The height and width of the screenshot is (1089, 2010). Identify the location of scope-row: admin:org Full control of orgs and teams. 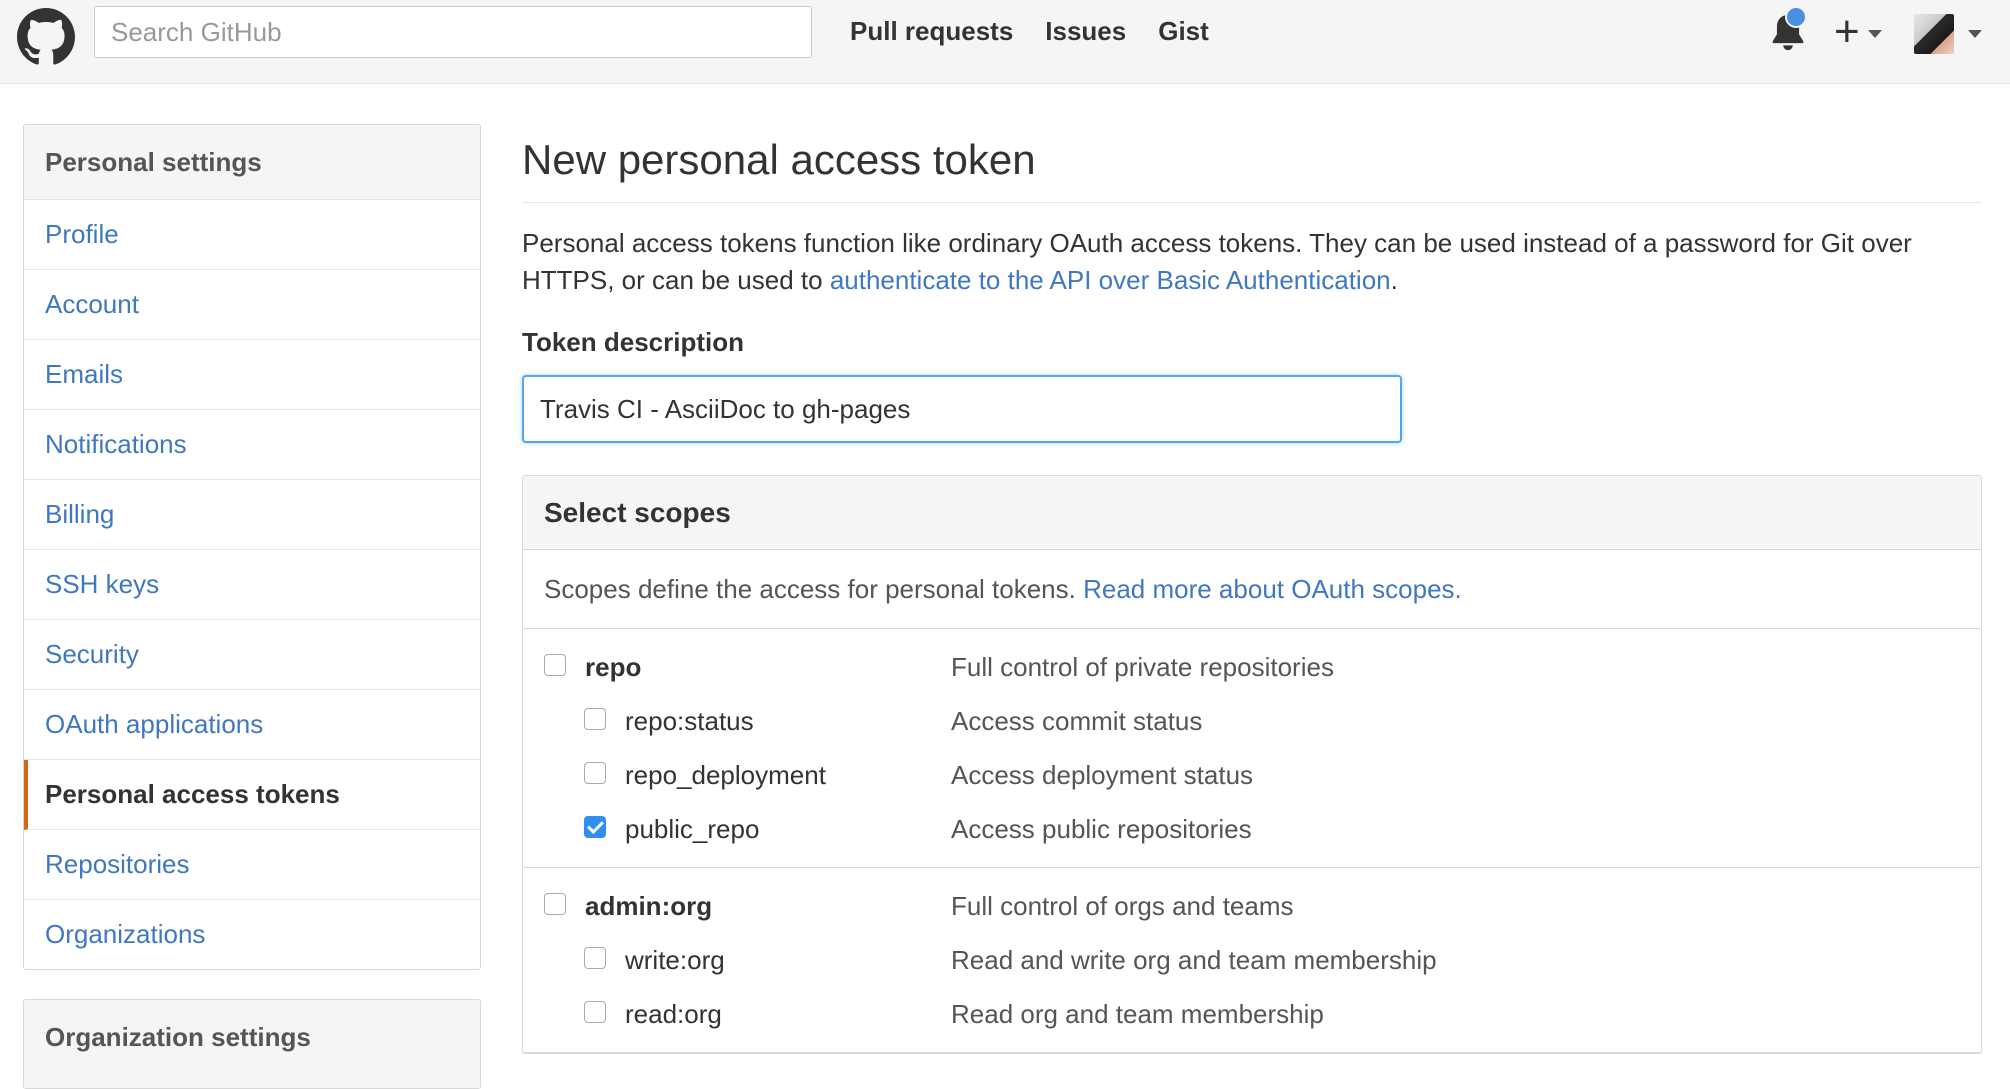
(1252, 907).